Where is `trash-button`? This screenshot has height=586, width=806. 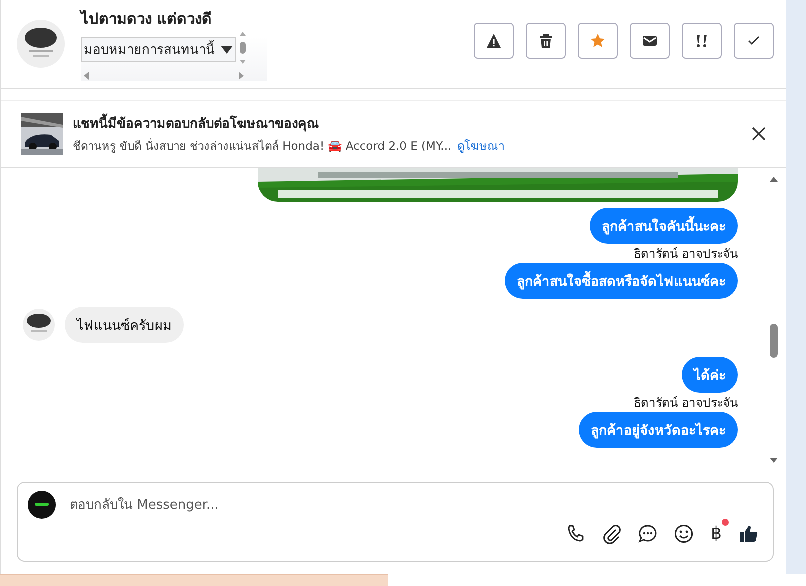 trash-button is located at coordinates (546, 41).